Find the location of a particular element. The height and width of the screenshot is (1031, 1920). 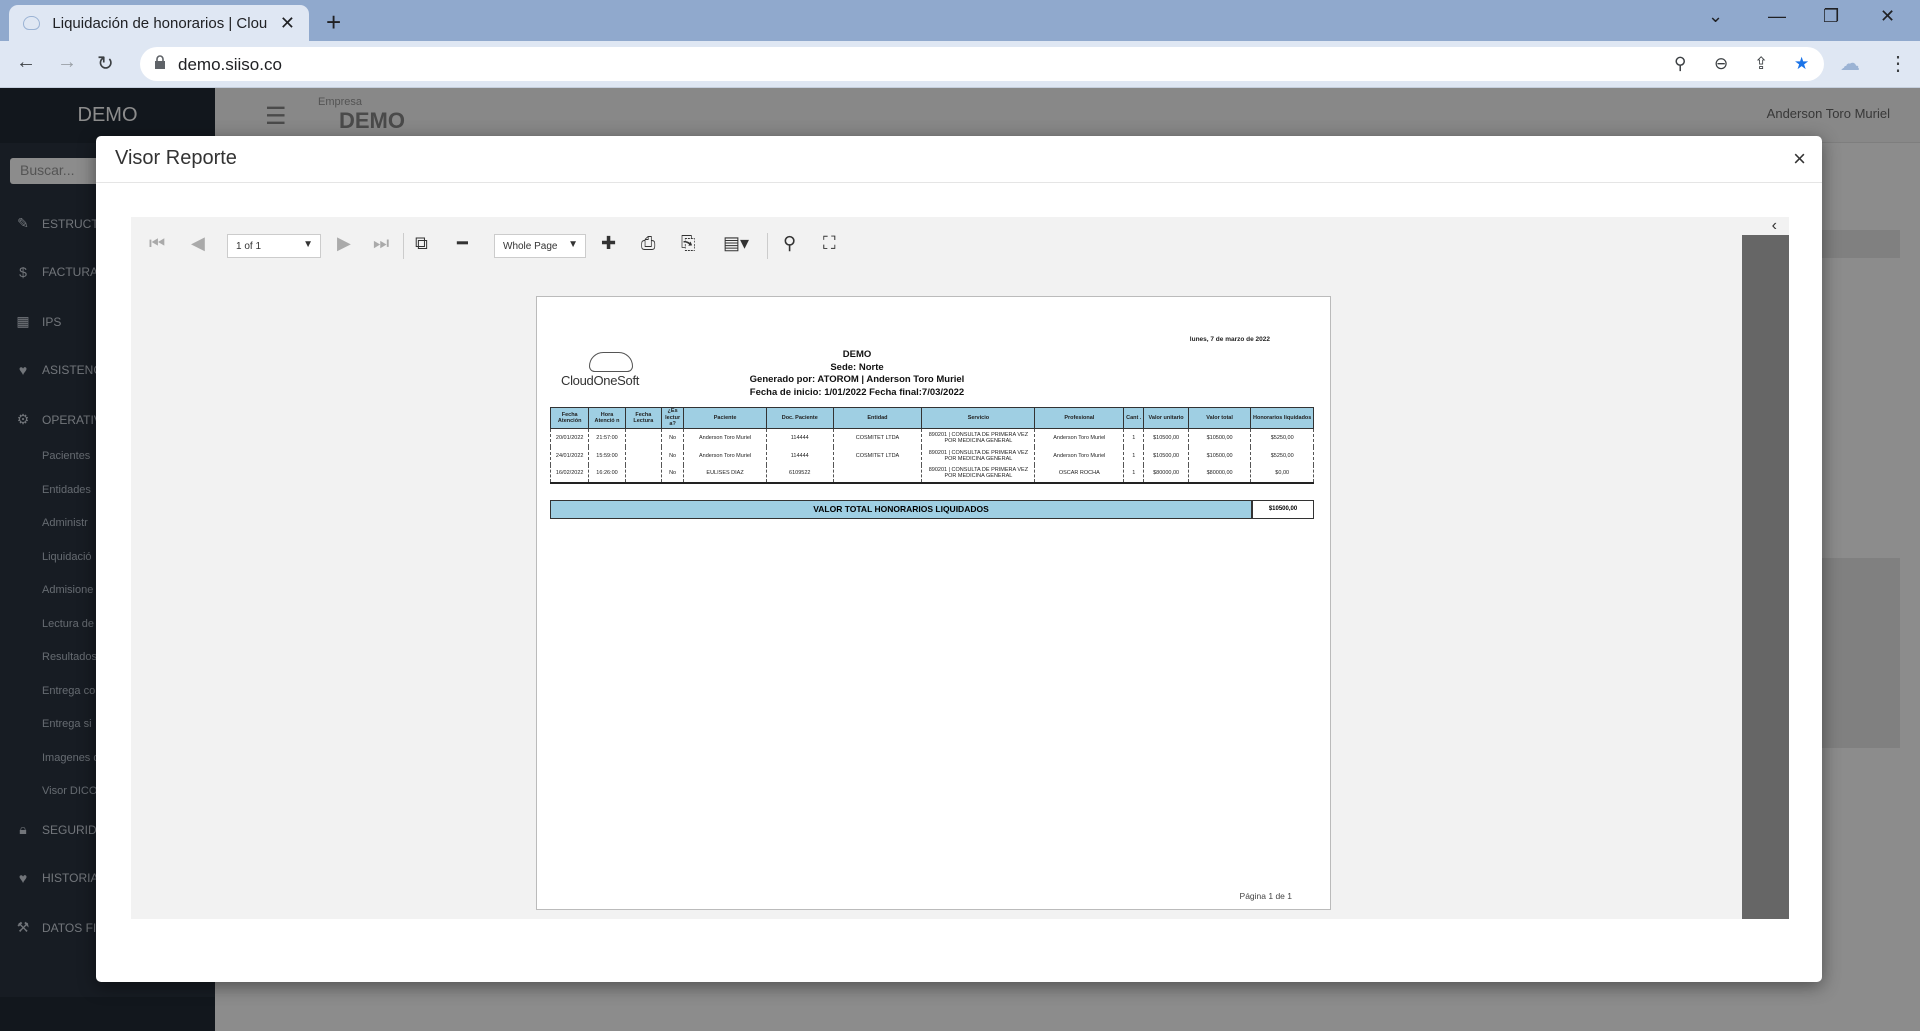

column-header: Valor unitario is located at coordinates (1166, 418).